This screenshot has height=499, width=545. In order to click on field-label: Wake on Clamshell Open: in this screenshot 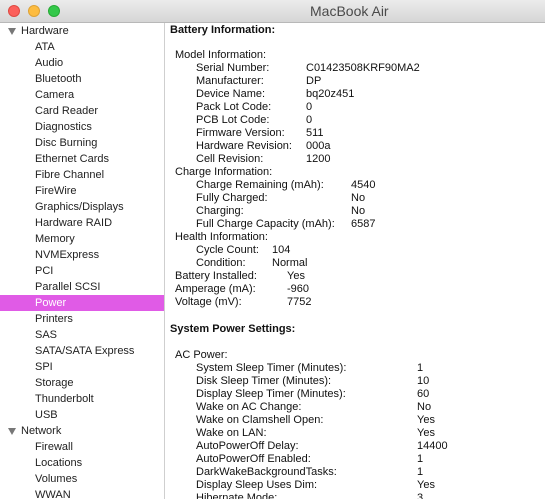, I will do `click(260, 420)`.